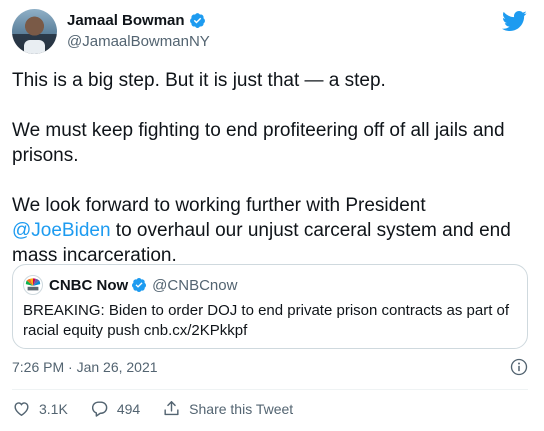 This screenshot has height=431, width=544. I want to click on quoted-display-name: CNBC Now, so click(88, 285).